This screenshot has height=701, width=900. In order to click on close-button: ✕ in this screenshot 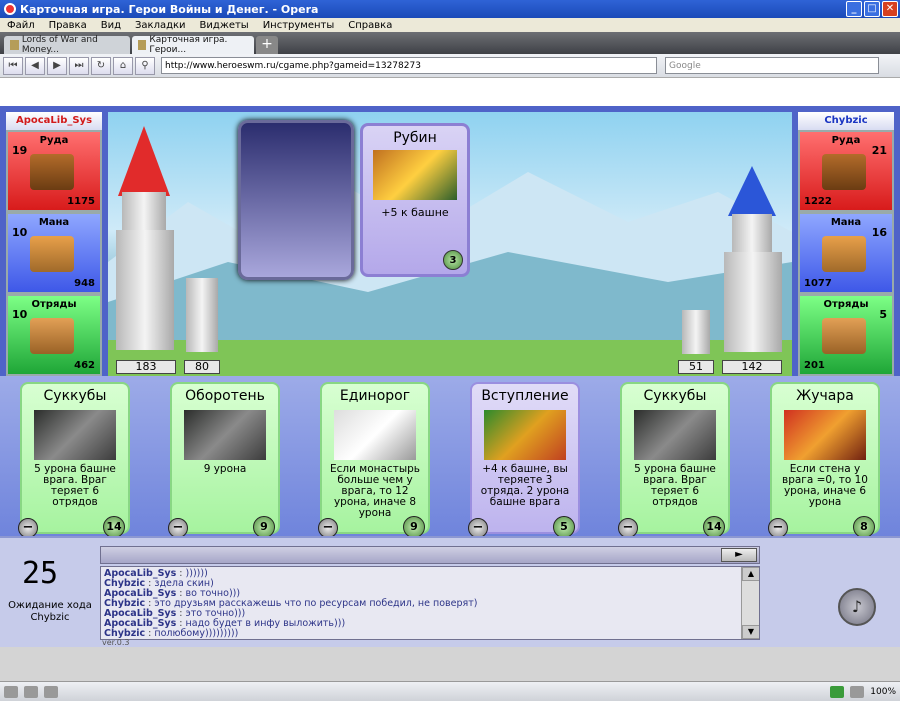, I will do `click(890, 9)`.